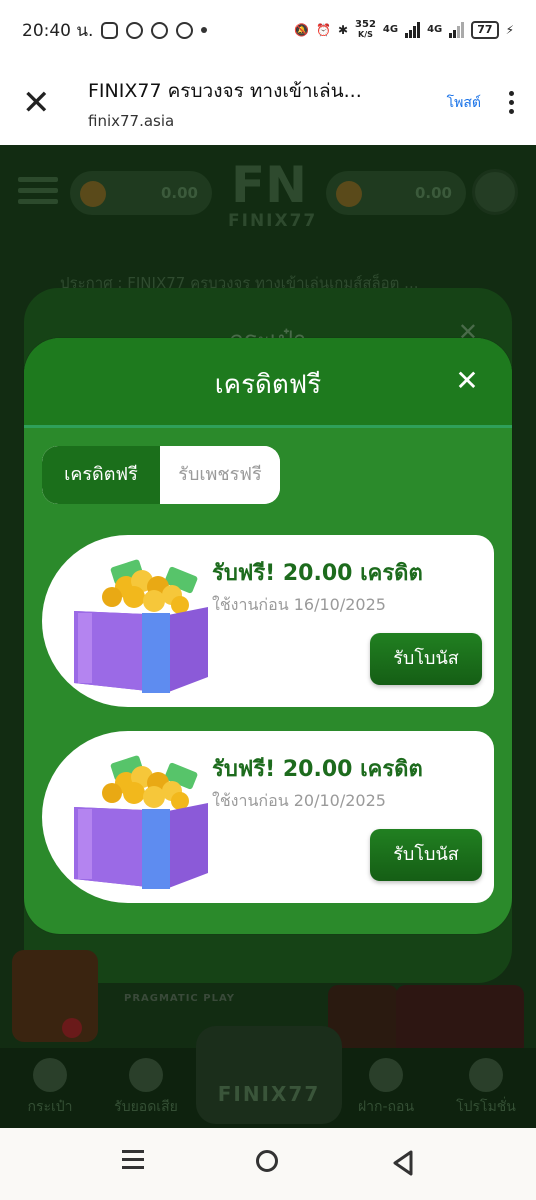  I want to click on muted-bell-icon, so click(185, 30).